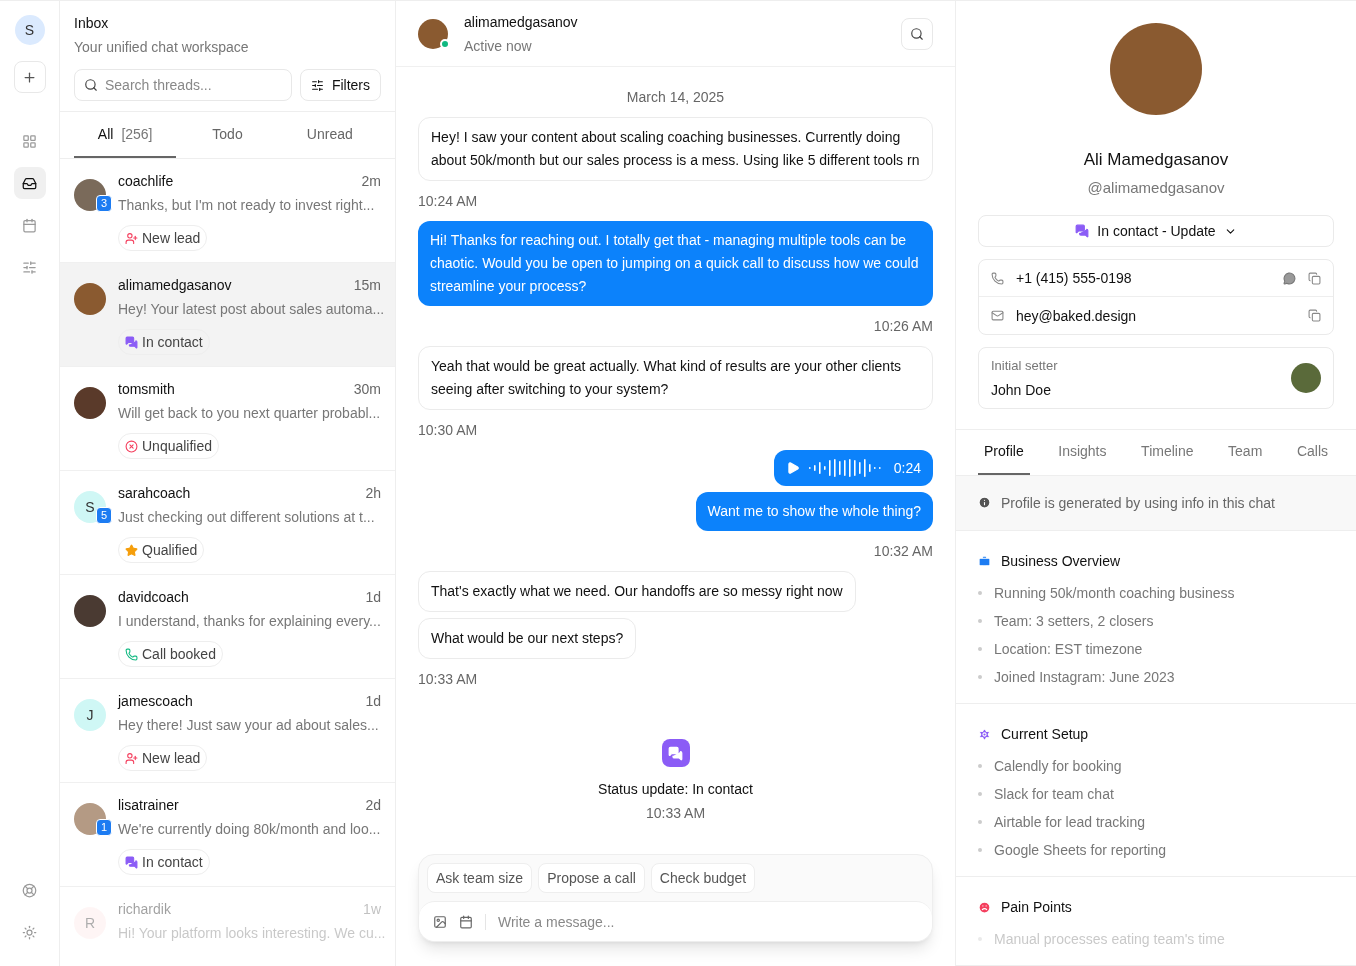 The width and height of the screenshot is (1356, 966). Describe the element at coordinates (131, 550) in the screenshot. I see `star-icon` at that location.